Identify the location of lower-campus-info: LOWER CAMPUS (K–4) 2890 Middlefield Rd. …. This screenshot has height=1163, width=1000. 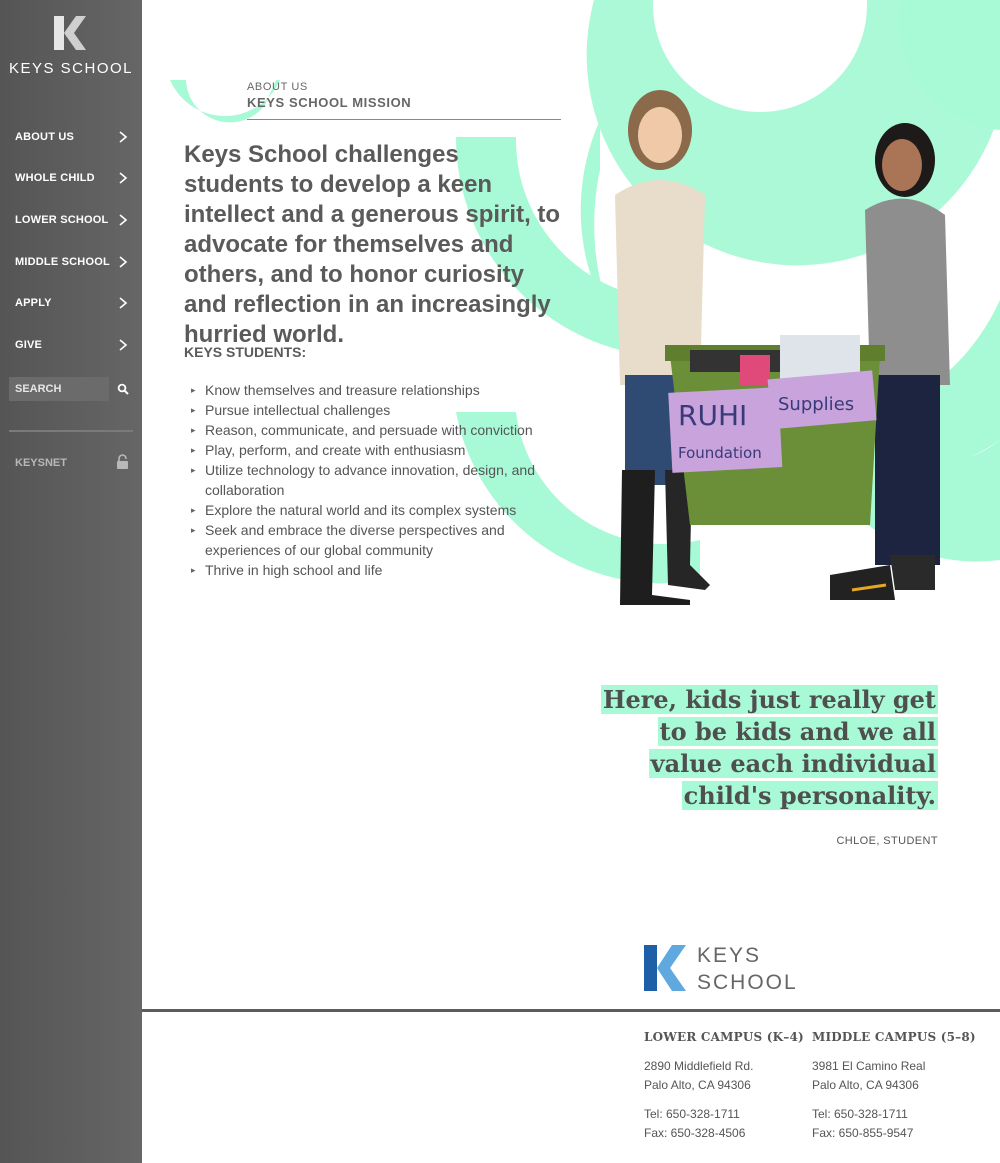
(724, 1086).